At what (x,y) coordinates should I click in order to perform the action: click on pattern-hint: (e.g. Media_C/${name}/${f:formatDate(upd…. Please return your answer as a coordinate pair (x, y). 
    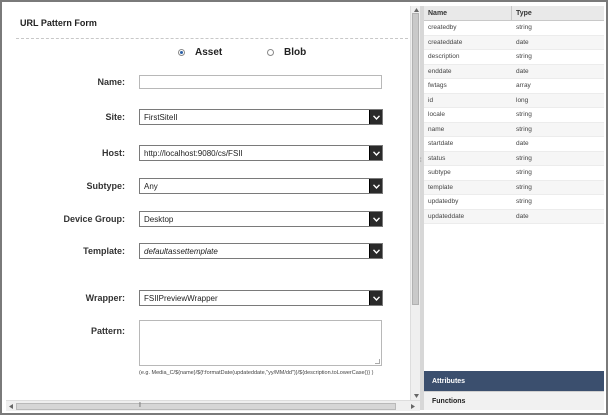
    Looking at the image, I should click on (256, 373).